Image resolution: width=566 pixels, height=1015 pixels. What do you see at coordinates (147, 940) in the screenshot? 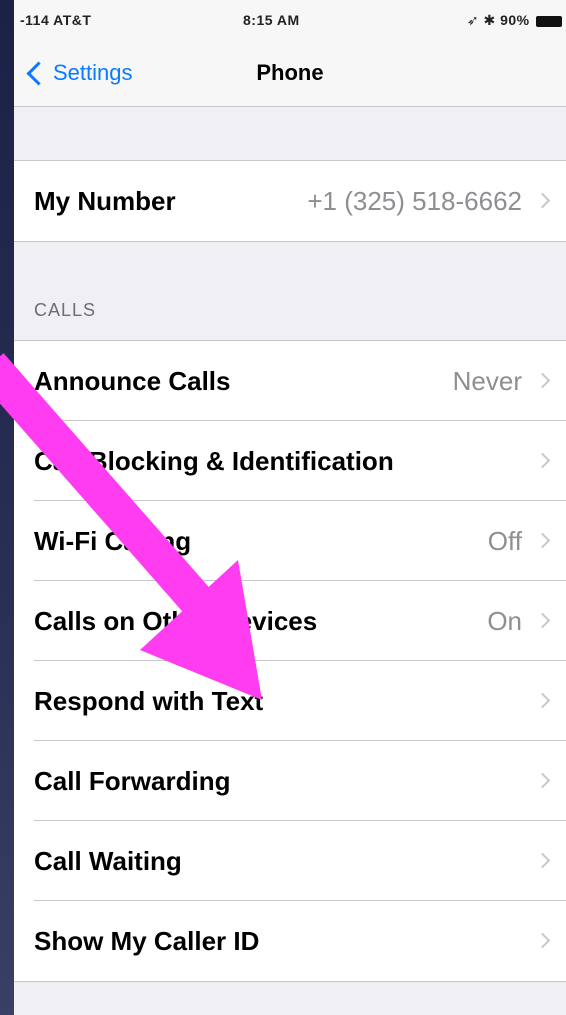
I see `row-label: Show My Caller ID` at bounding box center [147, 940].